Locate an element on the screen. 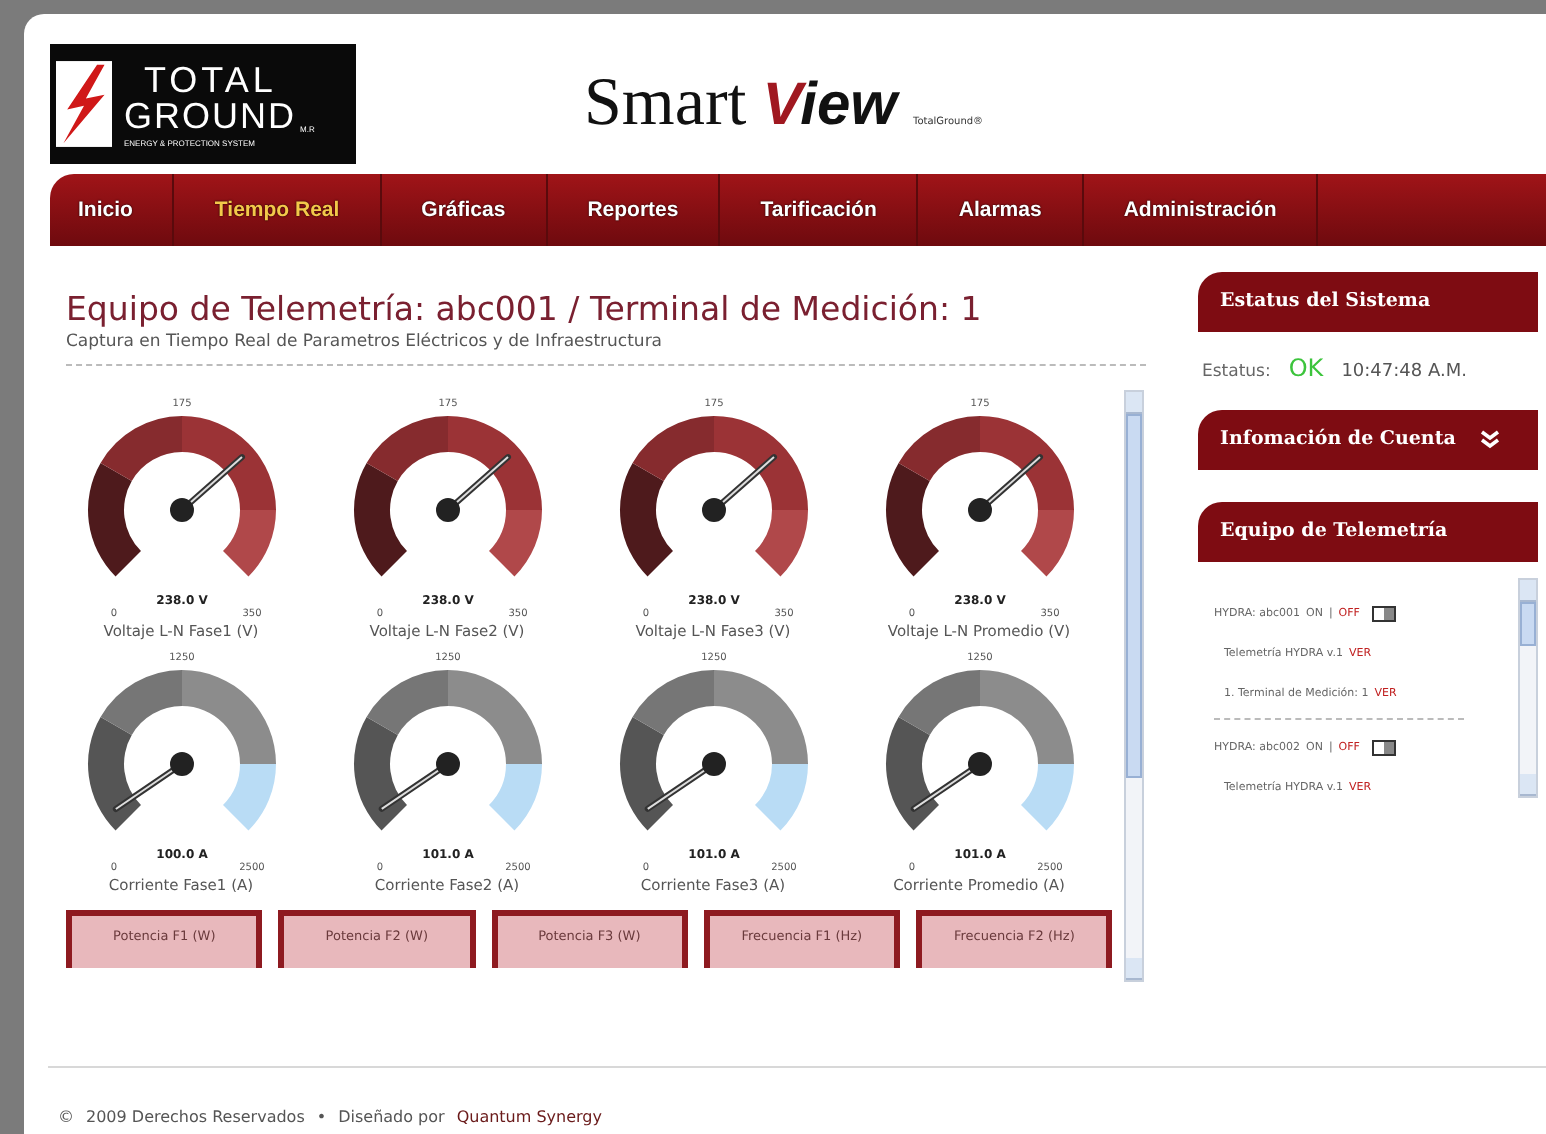 The height and width of the screenshot is (1134, 1546). page-subtitle: Captura en Tiempo Real de Parametros Eléctricos y de Infraestructura is located at coordinates (365, 342).